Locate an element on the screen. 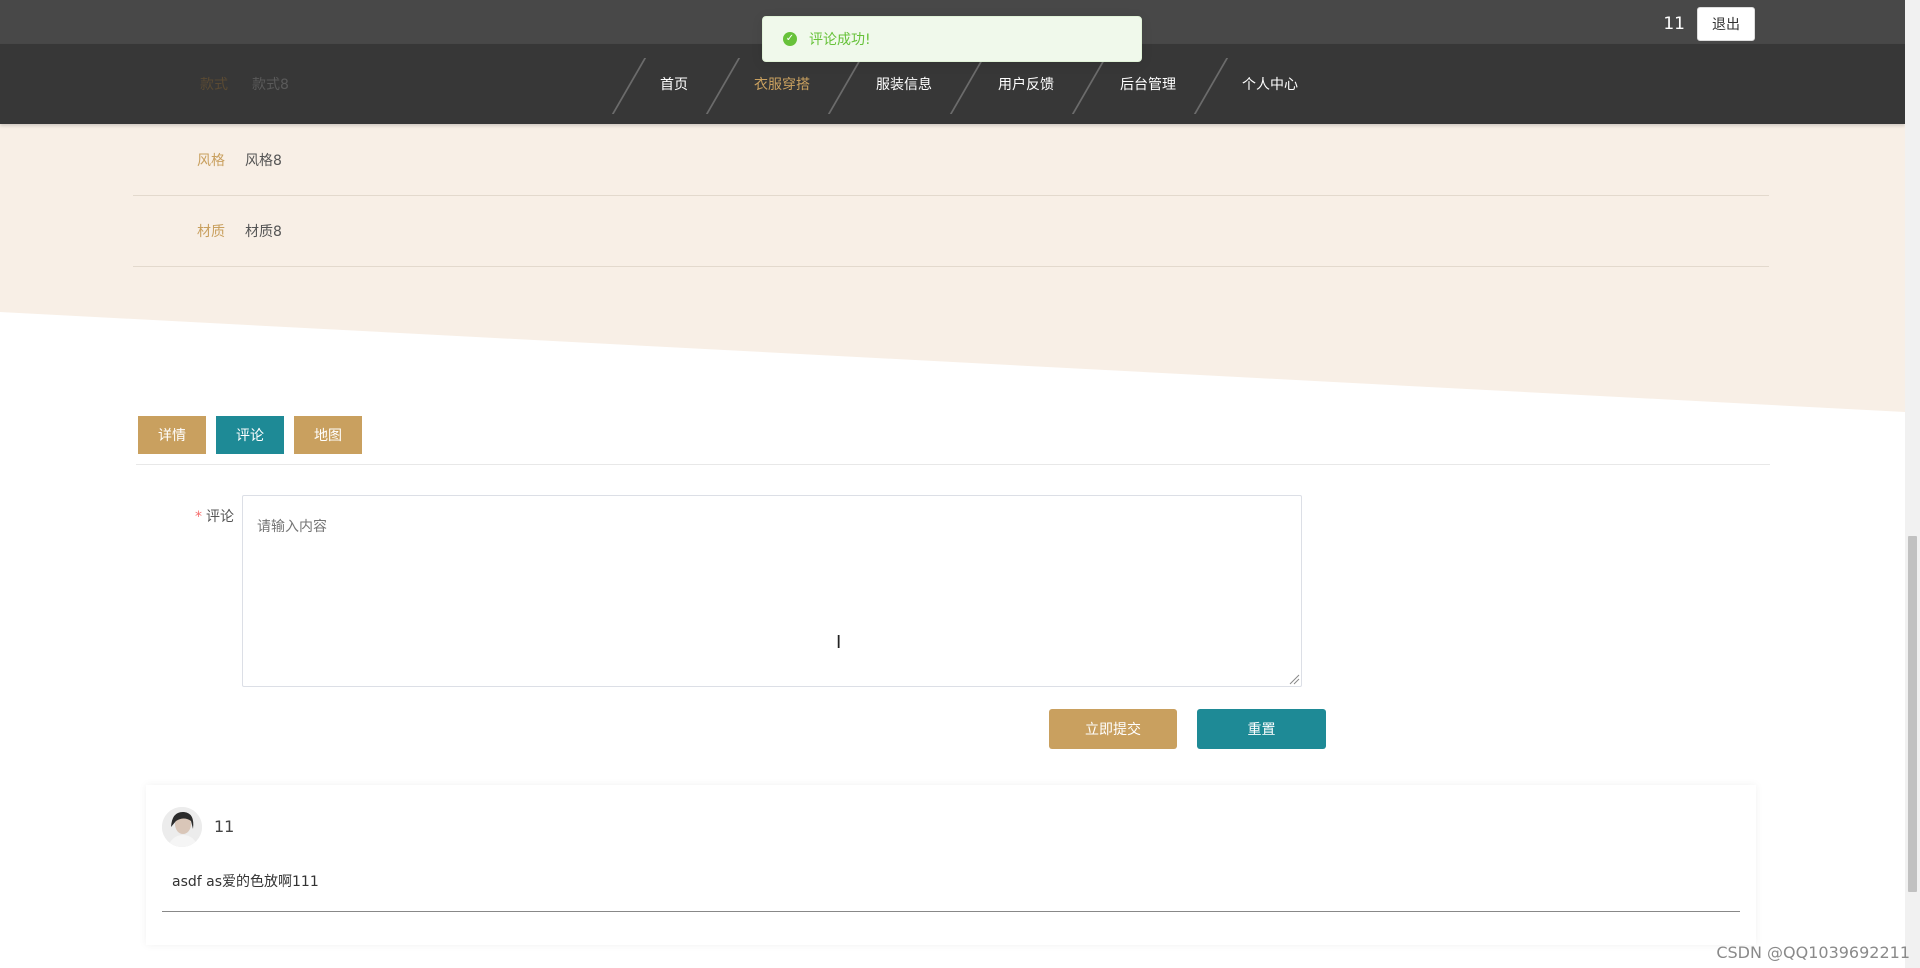  watermark: CSDN @QQ1039692211 is located at coordinates (1813, 952).